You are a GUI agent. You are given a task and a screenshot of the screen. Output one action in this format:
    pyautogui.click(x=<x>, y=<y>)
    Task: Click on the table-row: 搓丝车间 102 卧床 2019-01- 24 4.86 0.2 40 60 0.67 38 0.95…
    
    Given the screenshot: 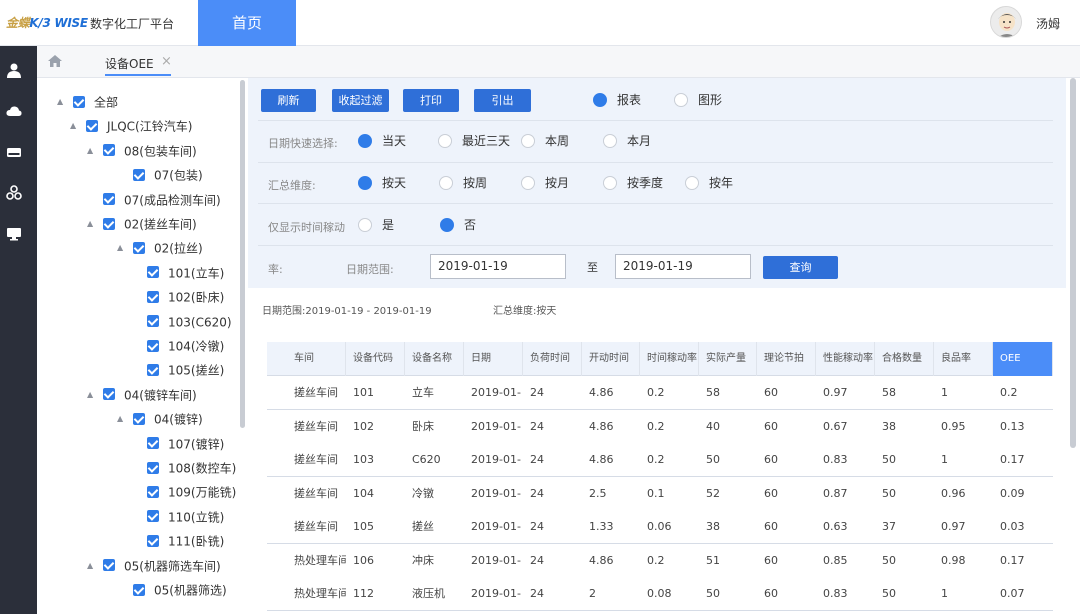 What is the action you would take?
    pyautogui.click(x=660, y=426)
    